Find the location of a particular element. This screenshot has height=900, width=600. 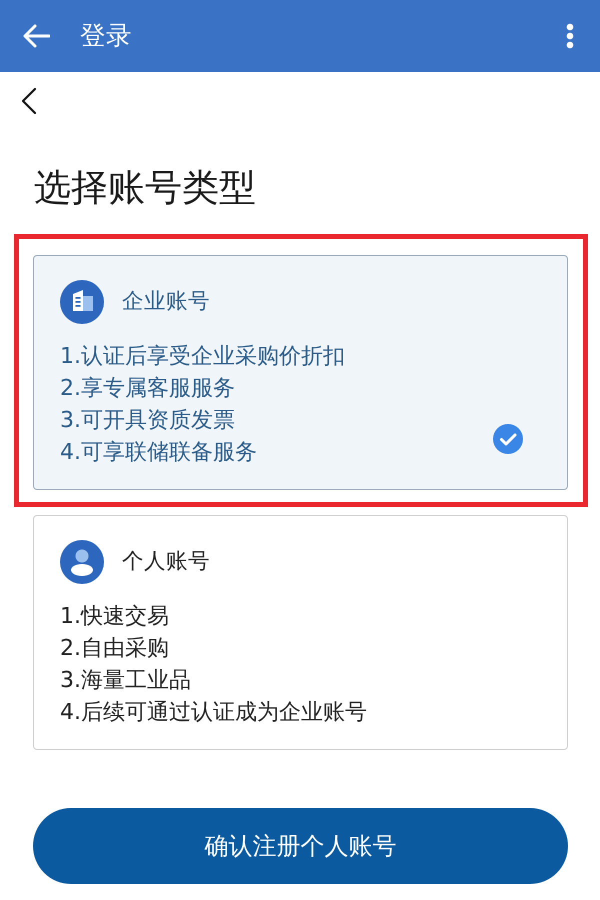

chevron-left-icon is located at coordinates (29, 101).